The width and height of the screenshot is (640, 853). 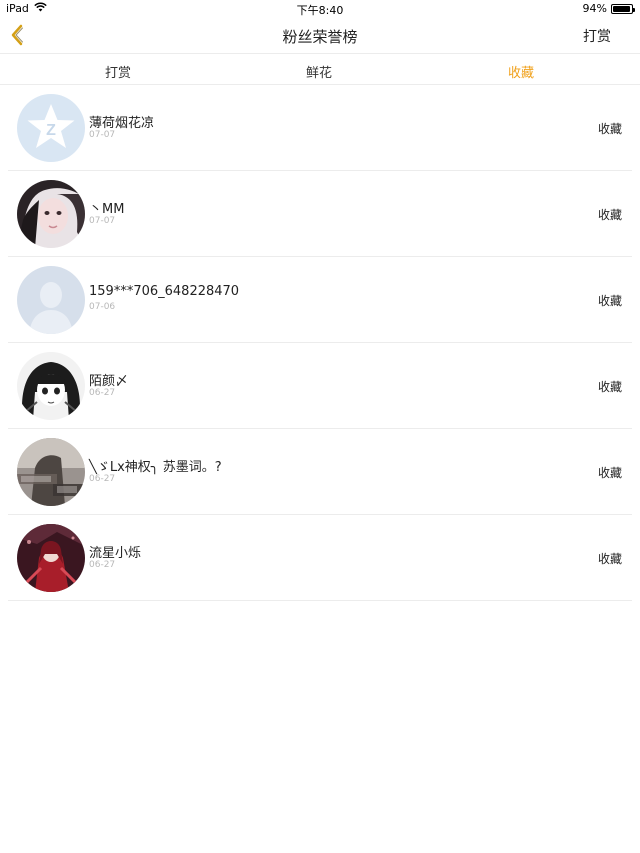 I want to click on status-time: 下午8:40, so click(x=320, y=10).